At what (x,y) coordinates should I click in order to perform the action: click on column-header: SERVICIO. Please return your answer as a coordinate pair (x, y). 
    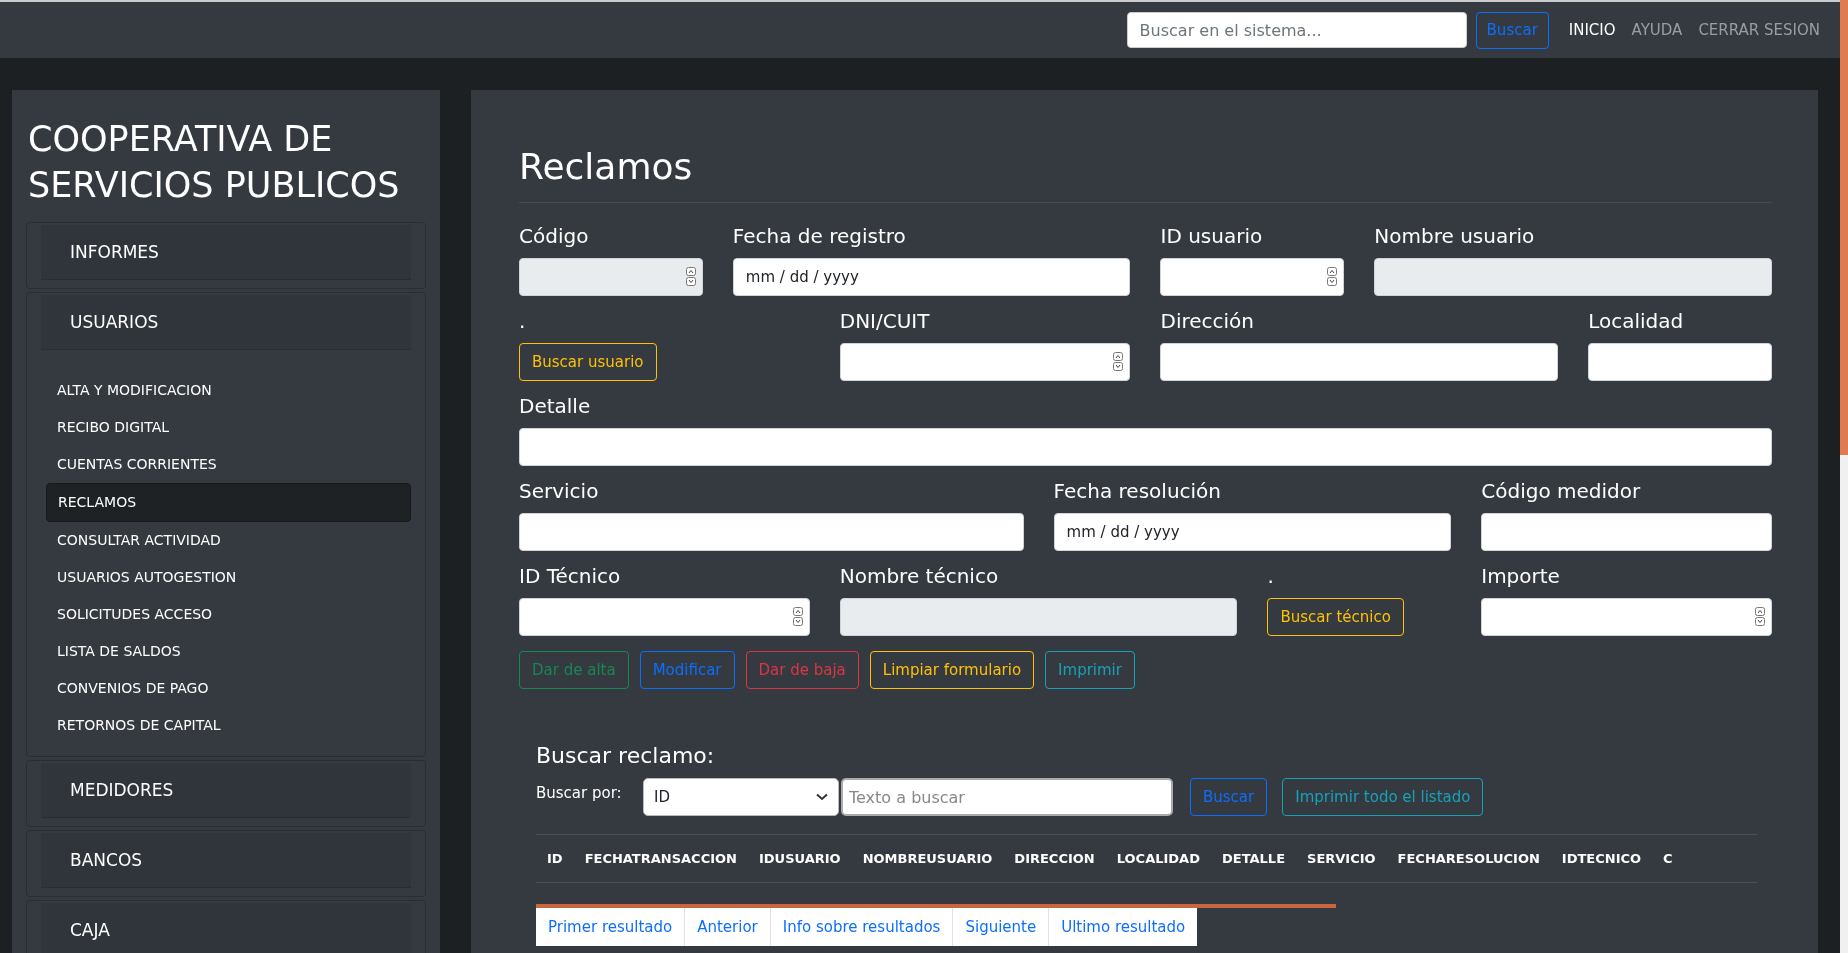
    Looking at the image, I should click on (1341, 858).